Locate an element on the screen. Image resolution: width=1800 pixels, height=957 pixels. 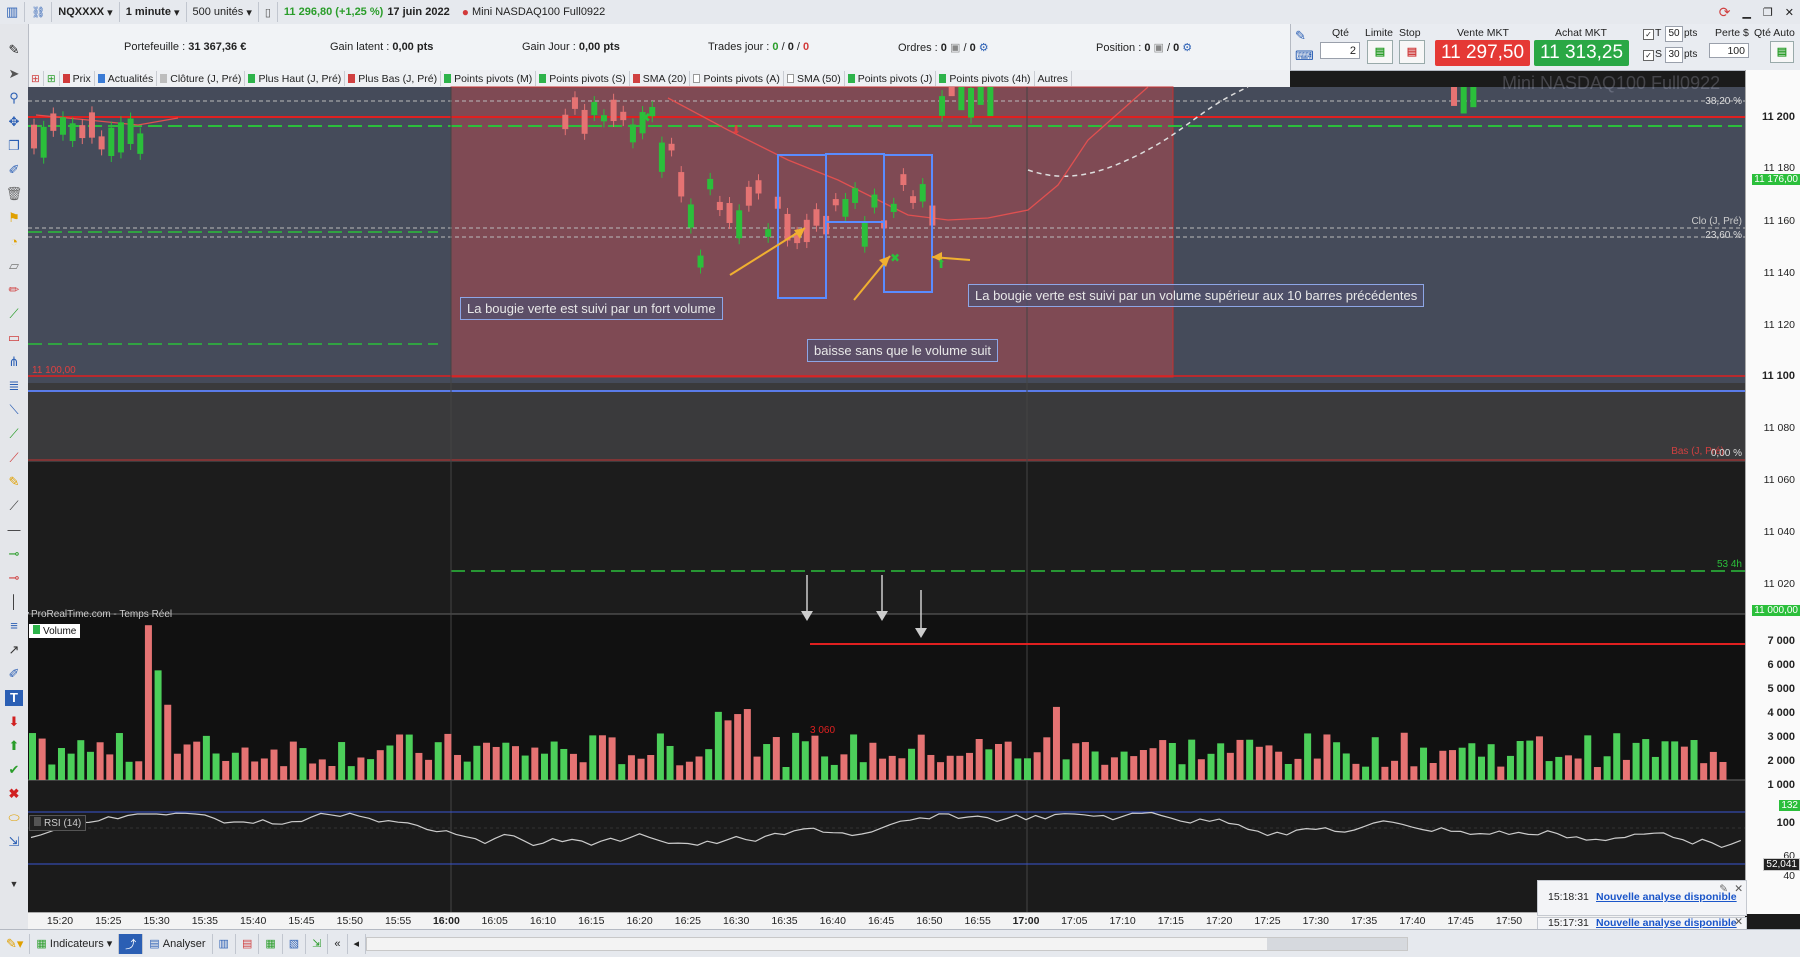
text-icon: T is located at coordinates (14, 698).